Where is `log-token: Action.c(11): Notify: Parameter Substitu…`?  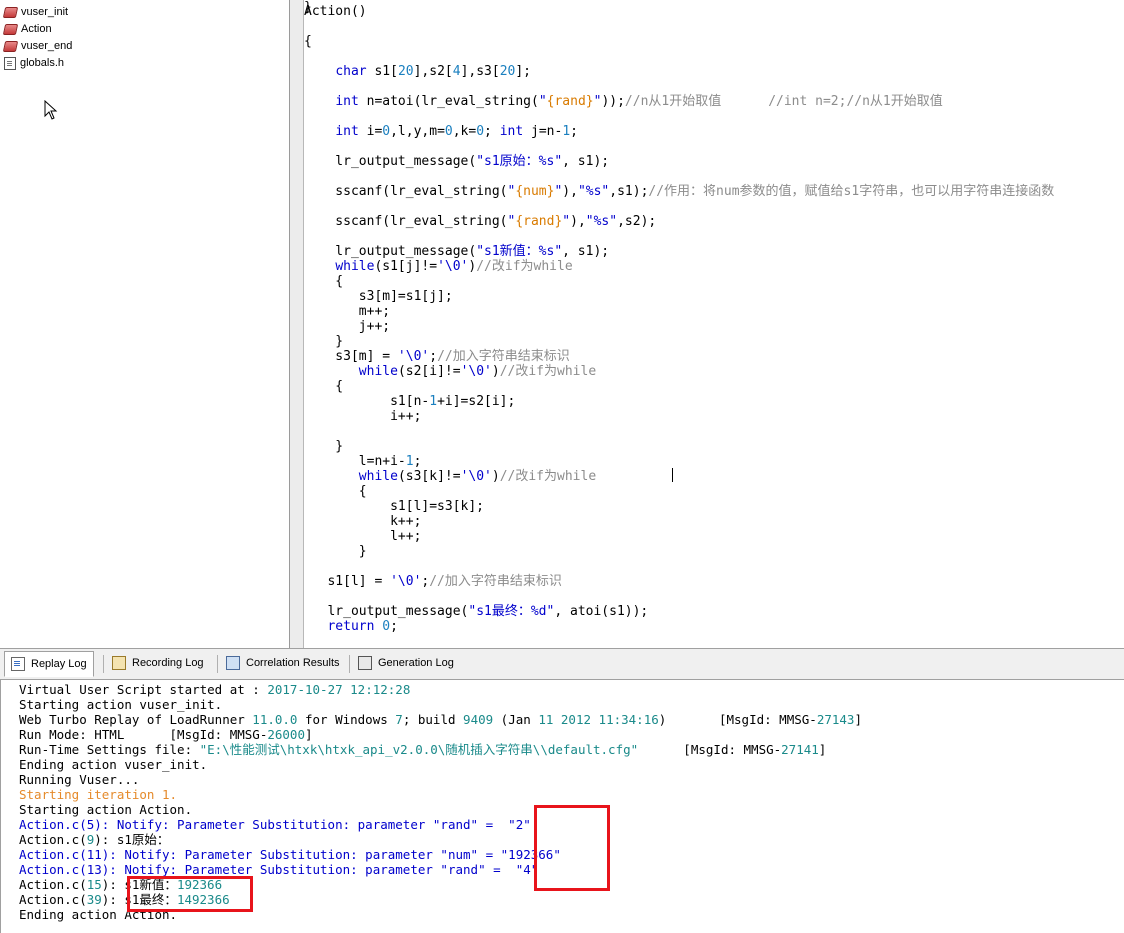 log-token: Action.c(11): Notify: Parameter Substitu… is located at coordinates (290, 854).